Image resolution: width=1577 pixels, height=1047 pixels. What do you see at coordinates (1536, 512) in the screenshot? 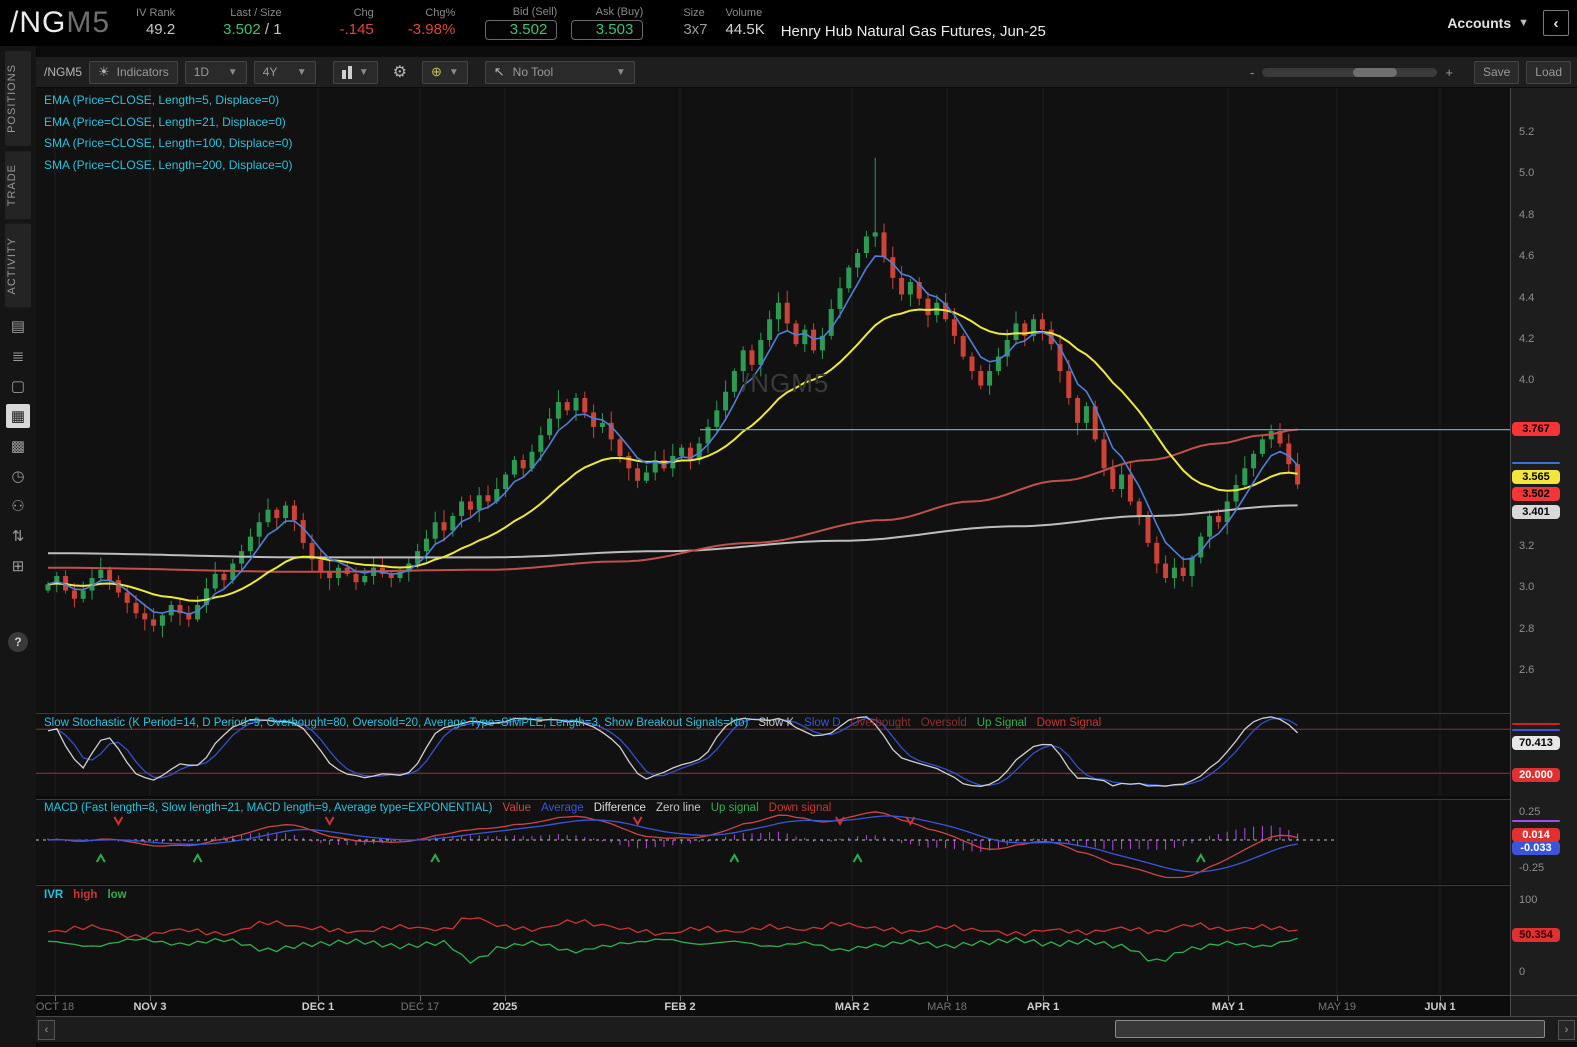
I see `axis-price-bubble: 3.401` at bounding box center [1536, 512].